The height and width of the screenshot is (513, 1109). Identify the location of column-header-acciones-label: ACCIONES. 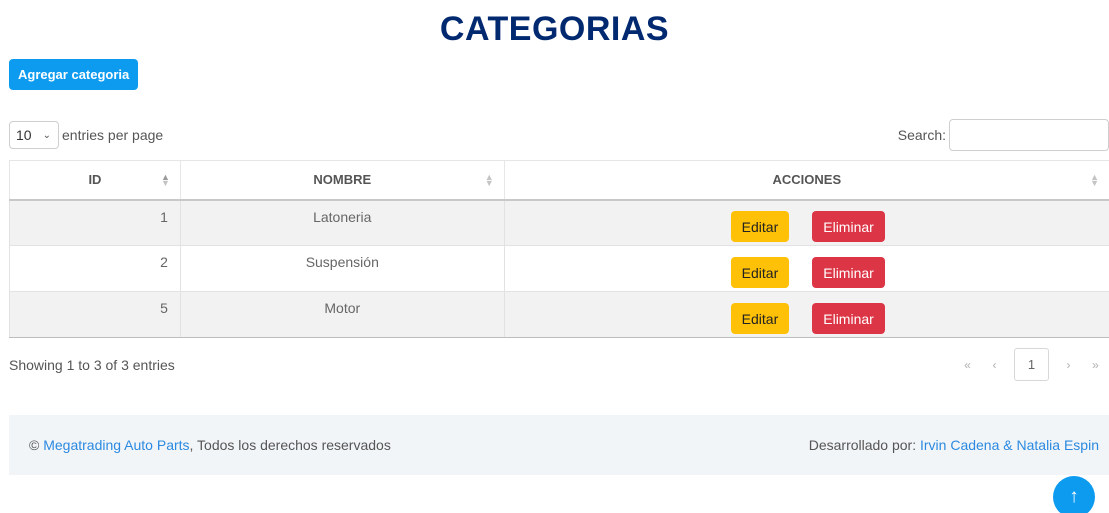
(807, 180).